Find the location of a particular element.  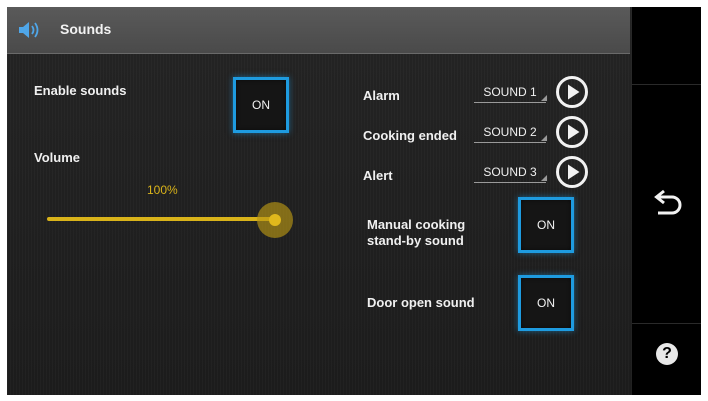

help-icon: ? is located at coordinates (667, 354).